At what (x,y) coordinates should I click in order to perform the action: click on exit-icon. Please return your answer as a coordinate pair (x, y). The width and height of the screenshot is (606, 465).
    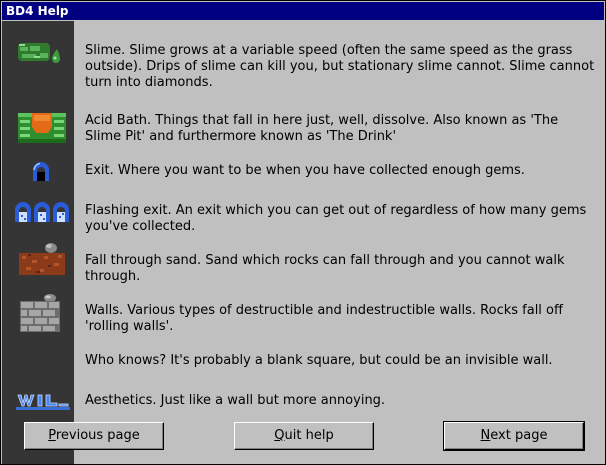
    Looking at the image, I should click on (41, 171).